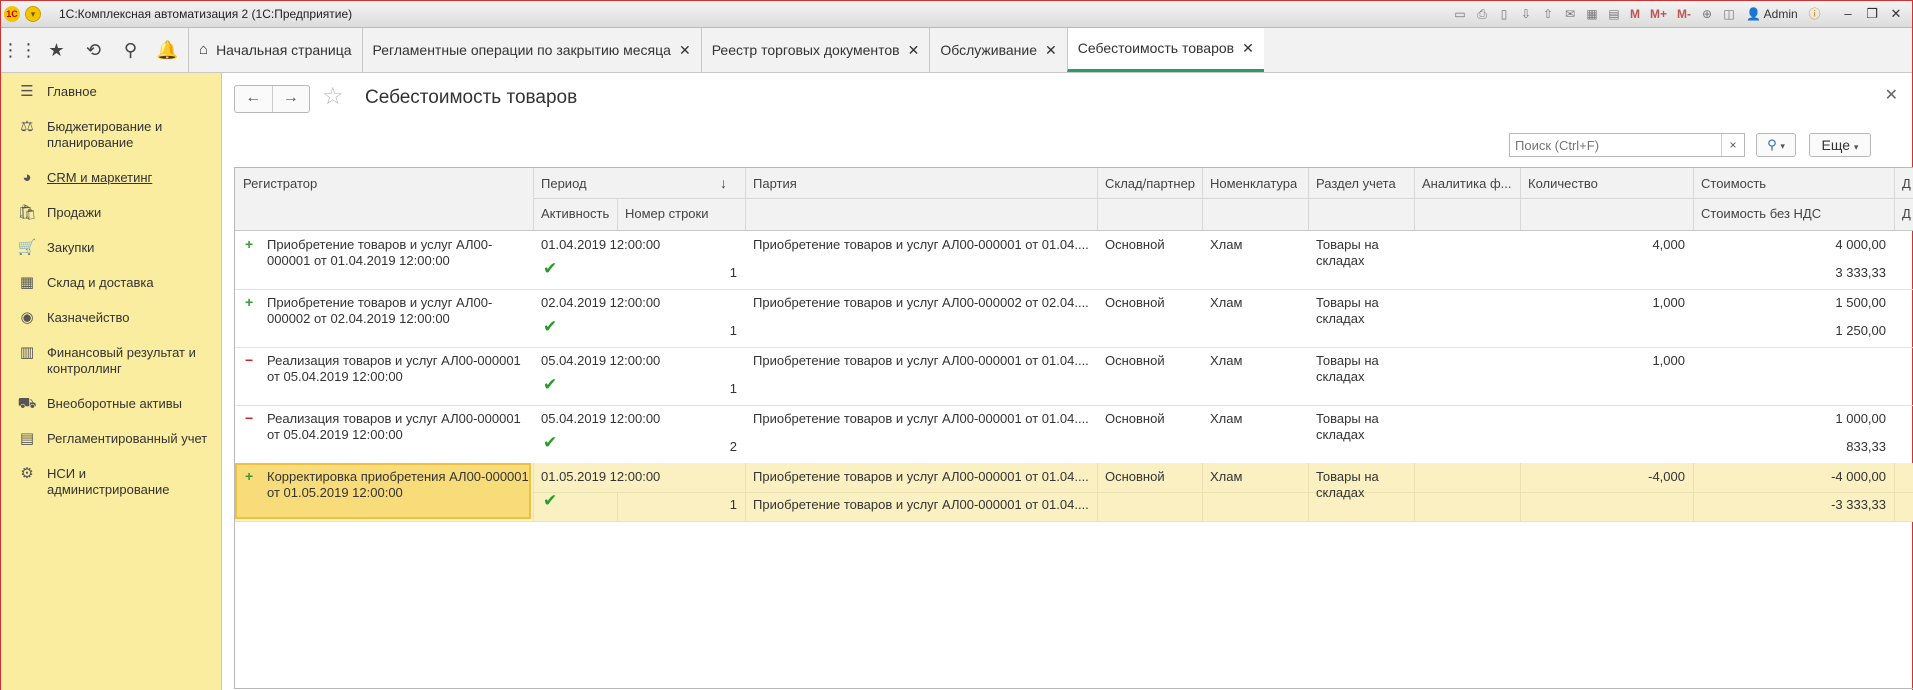 Image resolution: width=1913 pixels, height=690 pixels. What do you see at coordinates (111, 248) in the screenshot?
I see `sidebar-item-purchases: 🛒 Закупки` at bounding box center [111, 248].